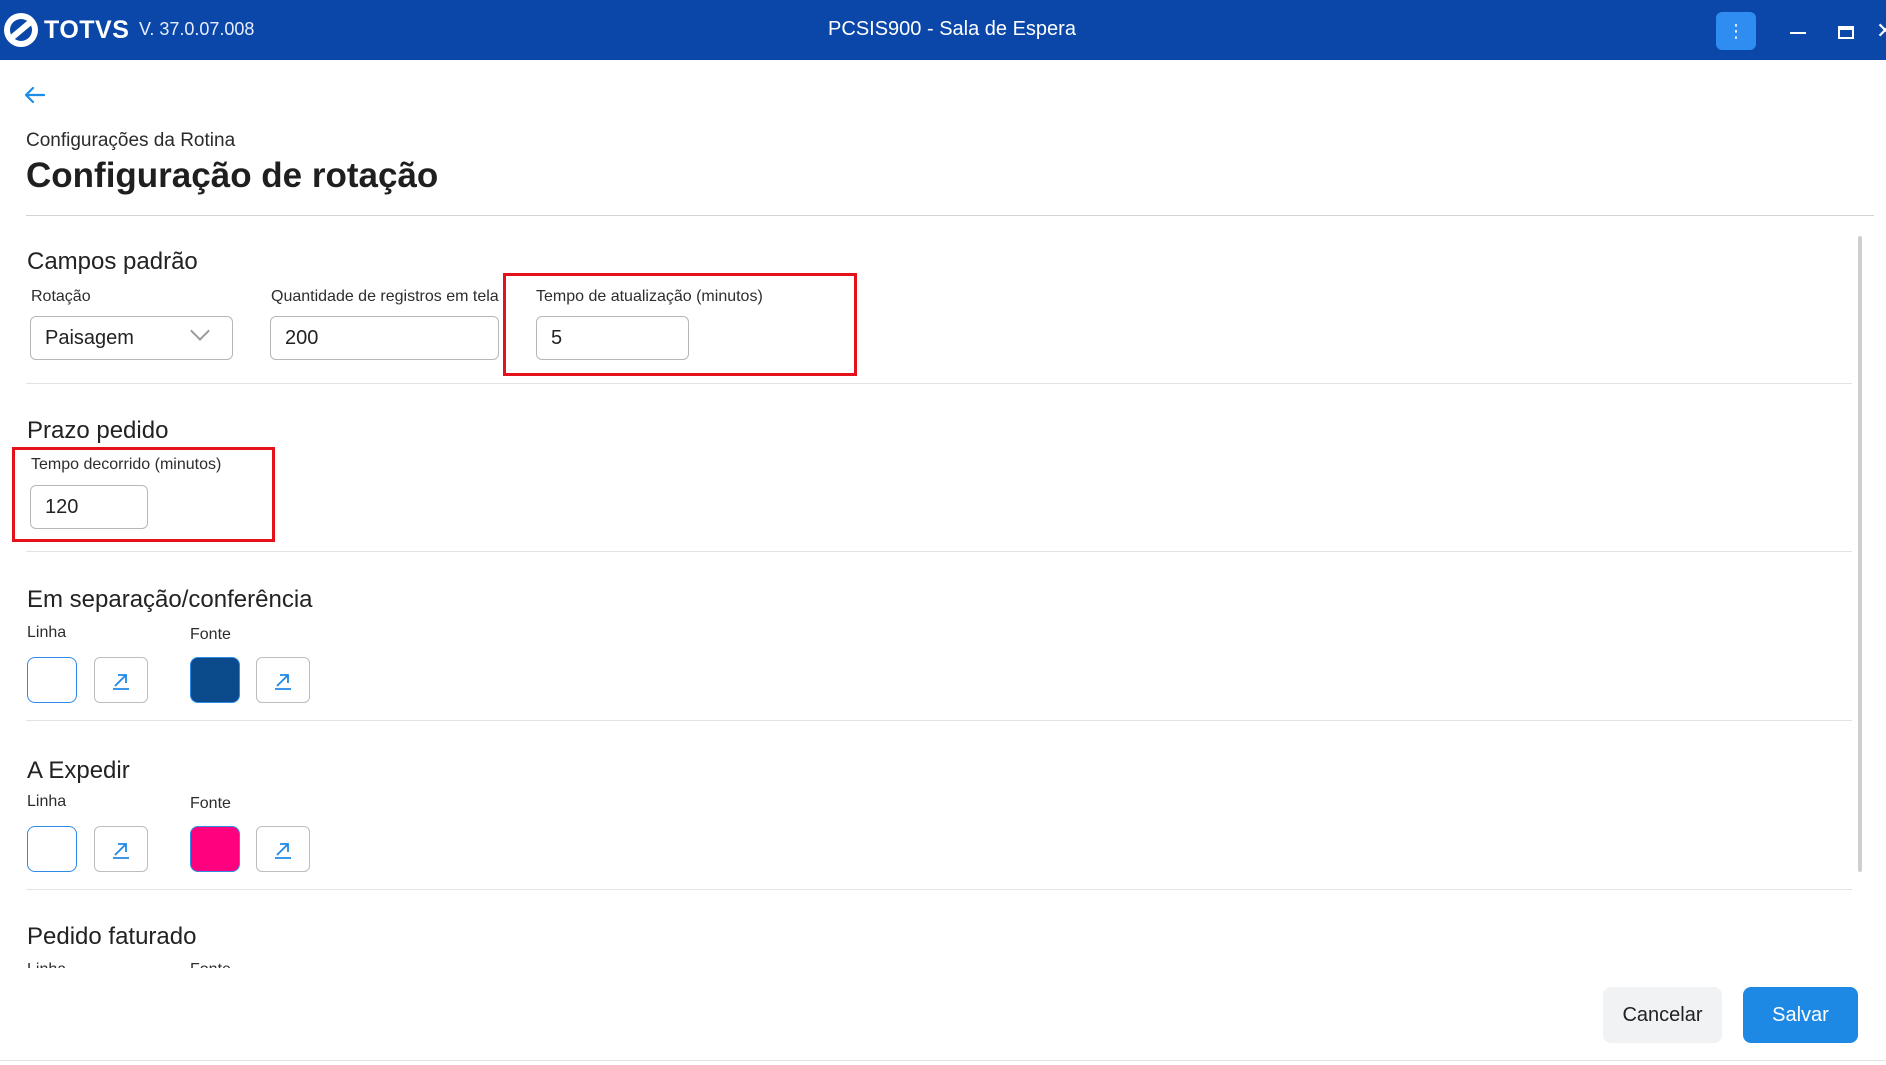  I want to click on save-button: Salvar, so click(1800, 1015).